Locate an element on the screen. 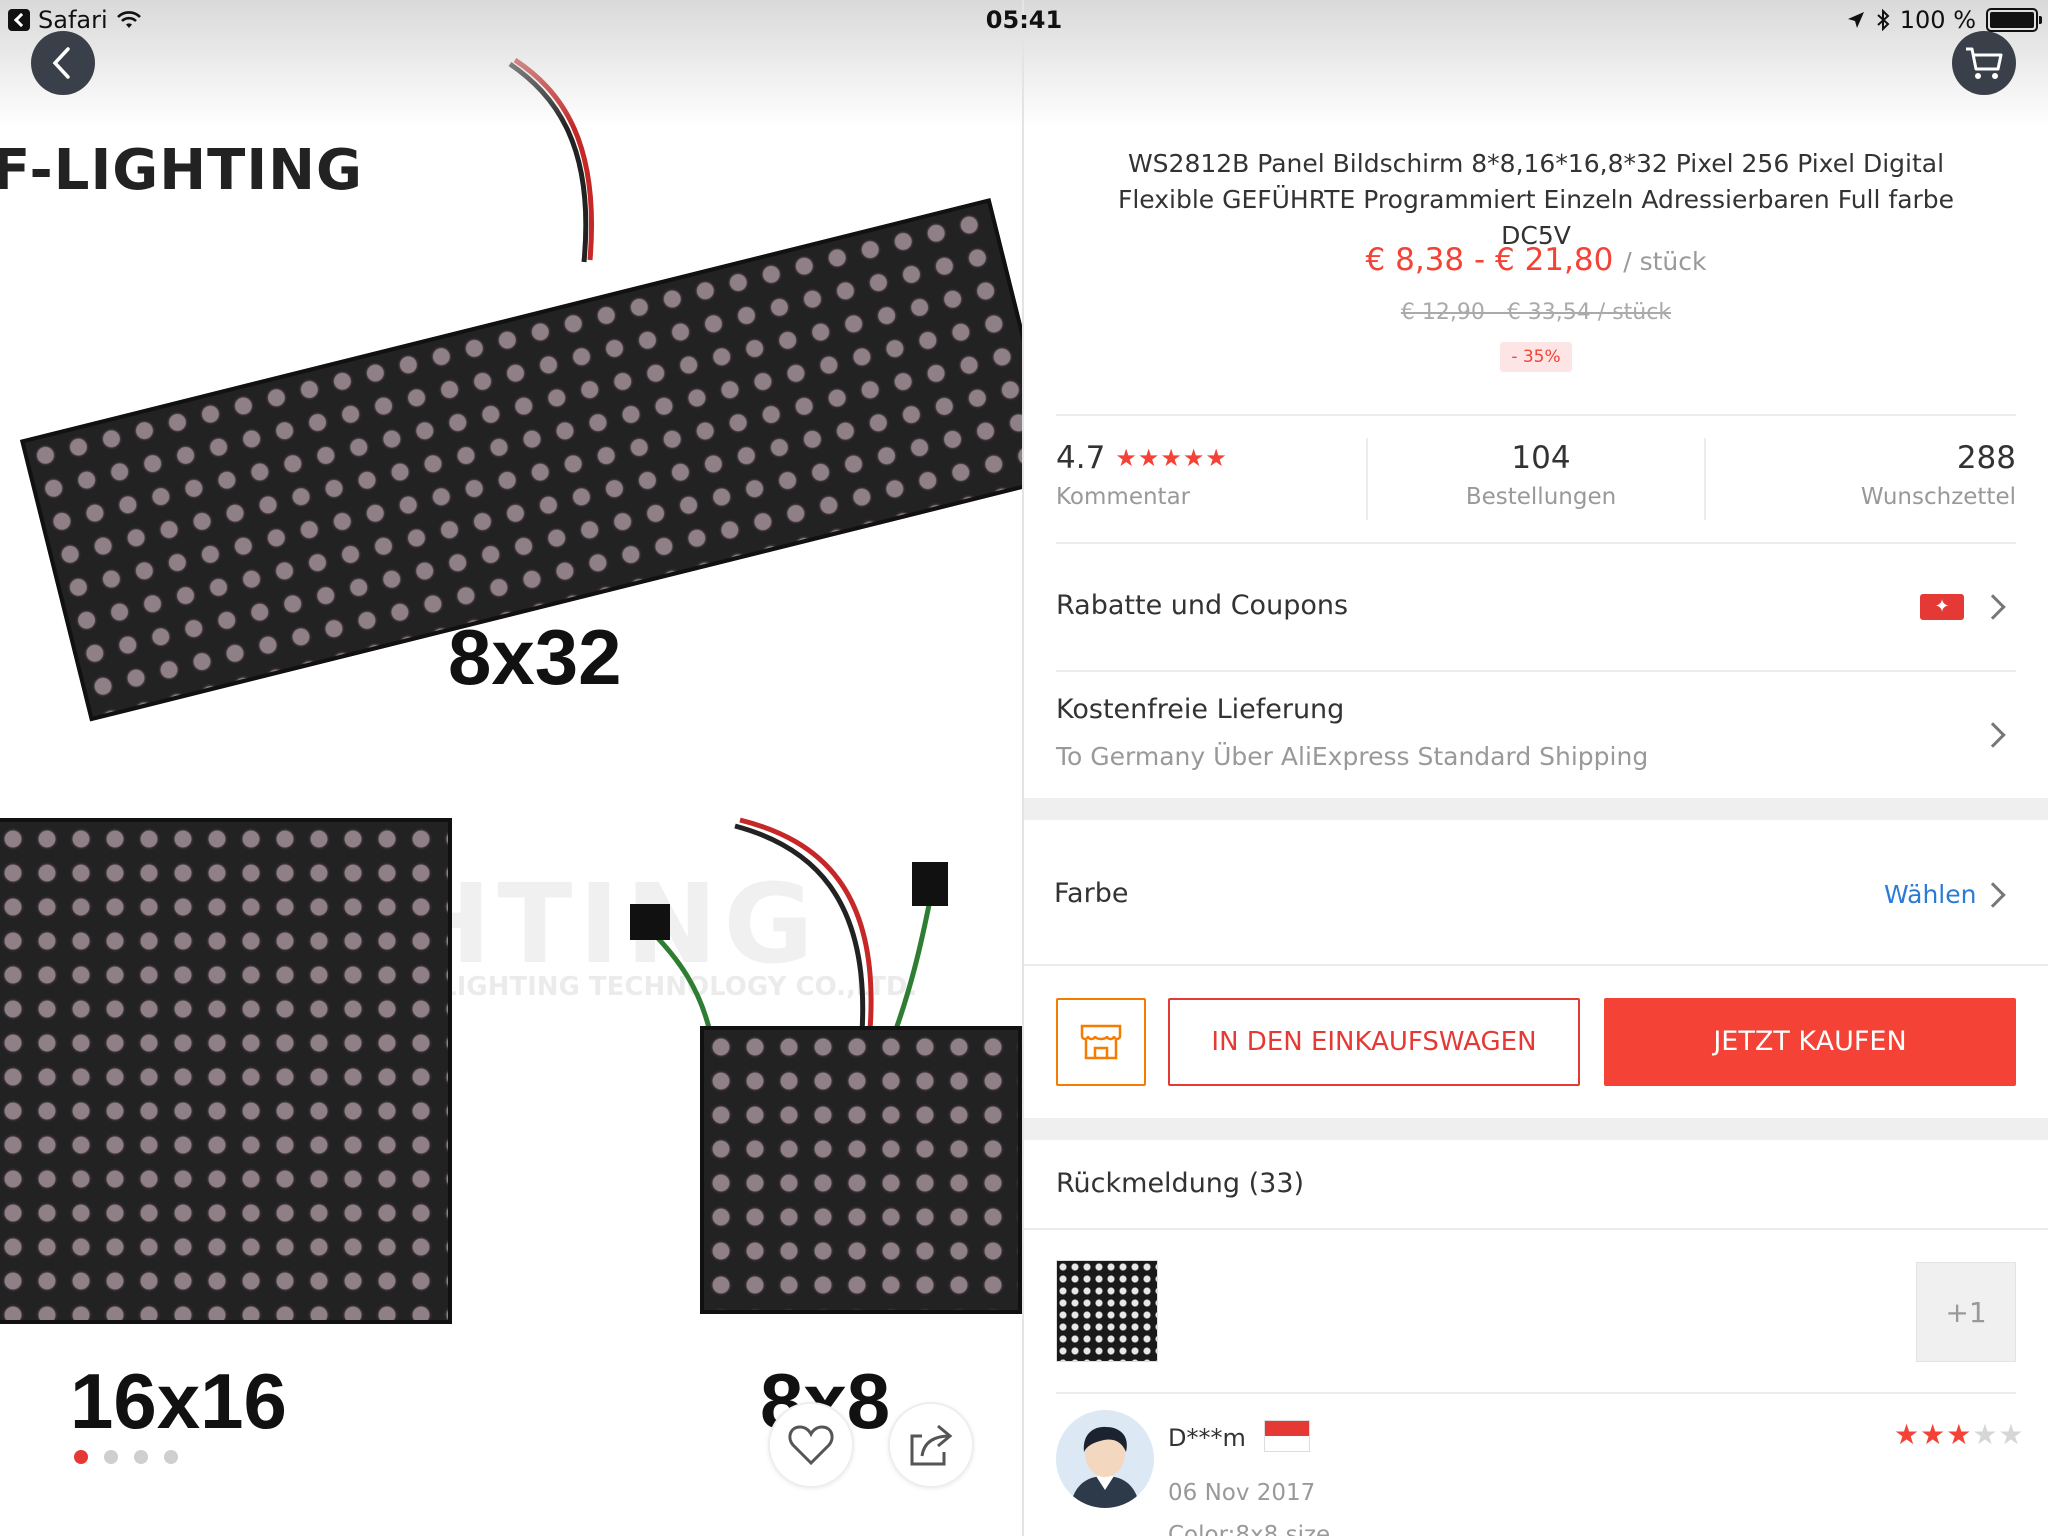 The height and width of the screenshot is (1536, 2048). chevron-left-icon is located at coordinates (61, 63).